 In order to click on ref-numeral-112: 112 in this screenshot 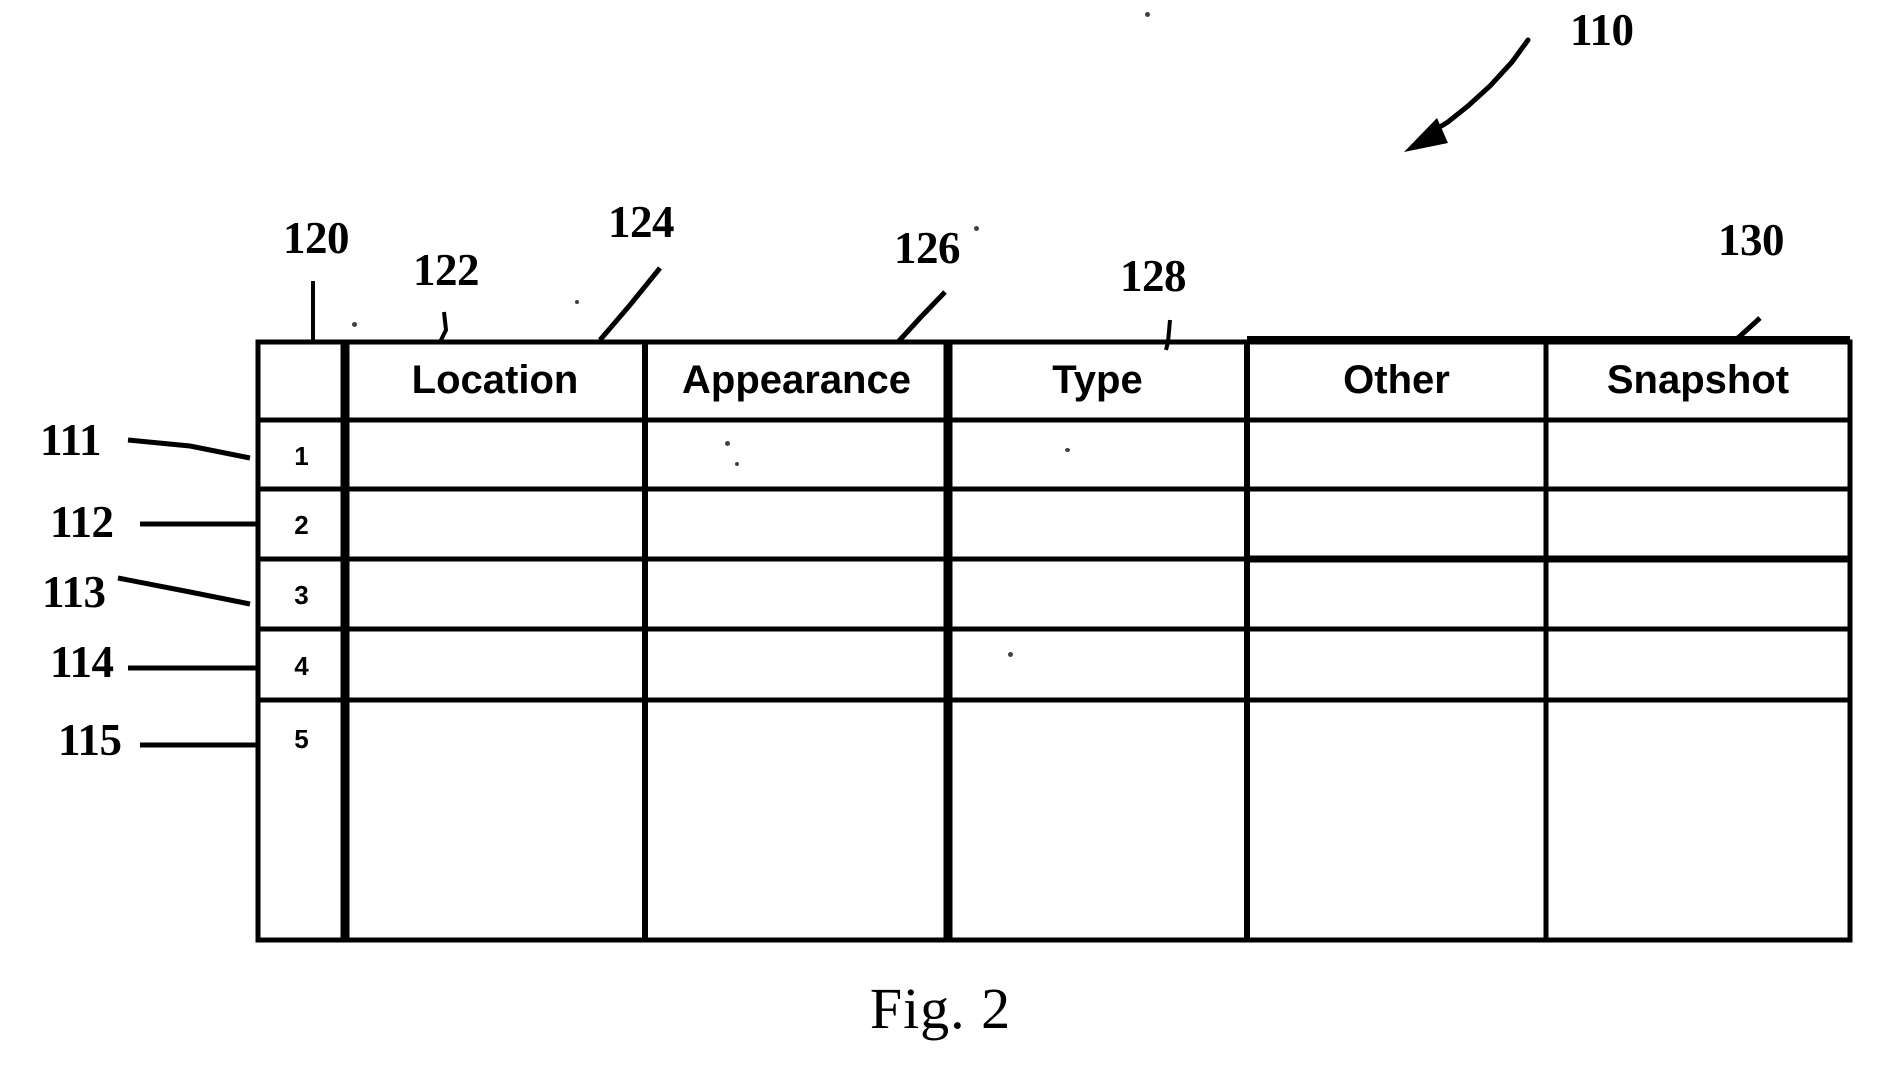, I will do `click(82, 522)`.